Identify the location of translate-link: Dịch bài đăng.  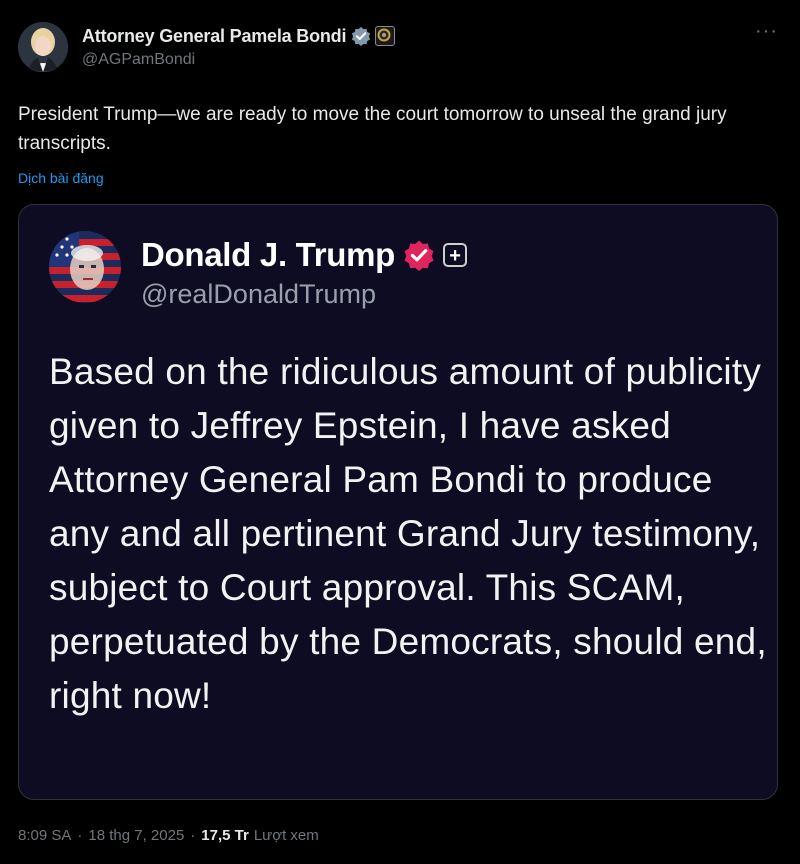
(61, 178).